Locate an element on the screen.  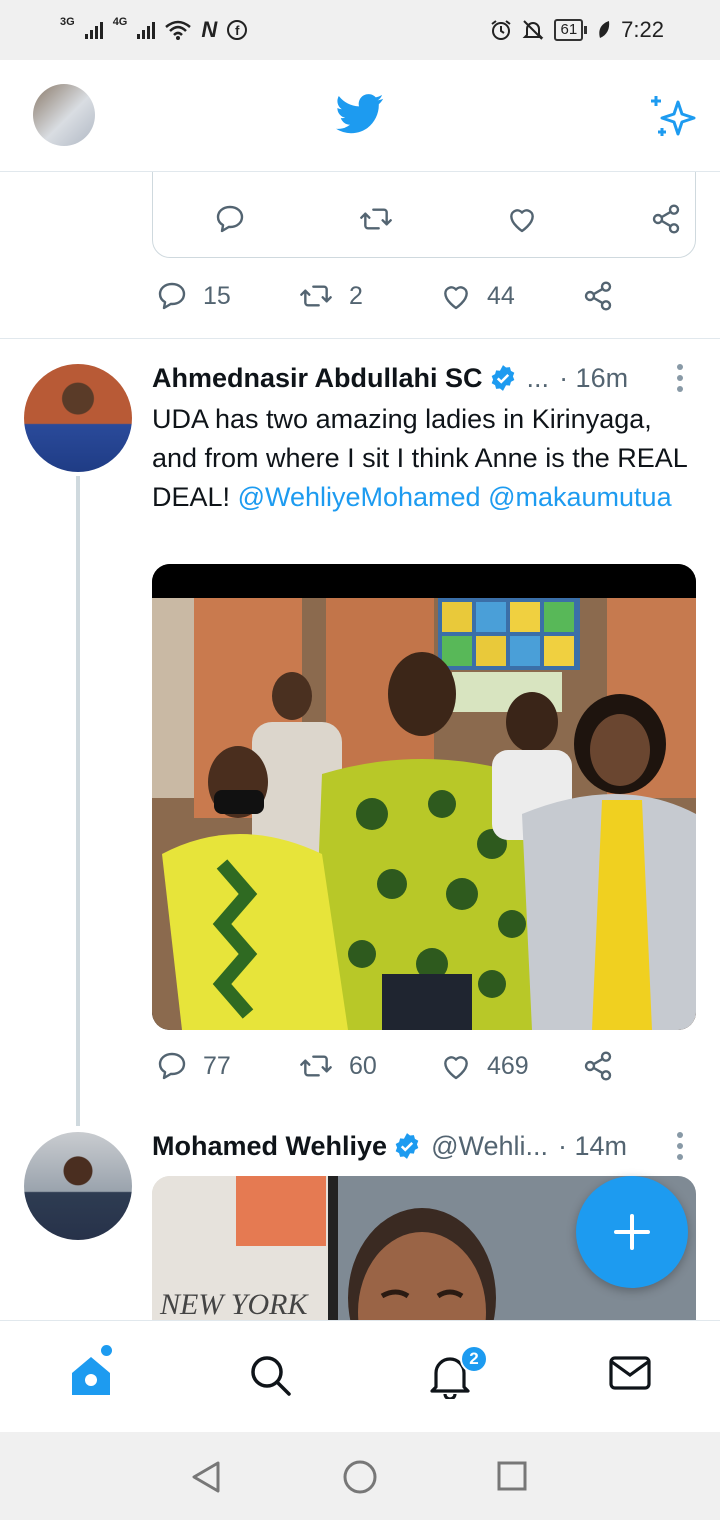
bottom-navigation: 2 is located at coordinates (360, 1376).